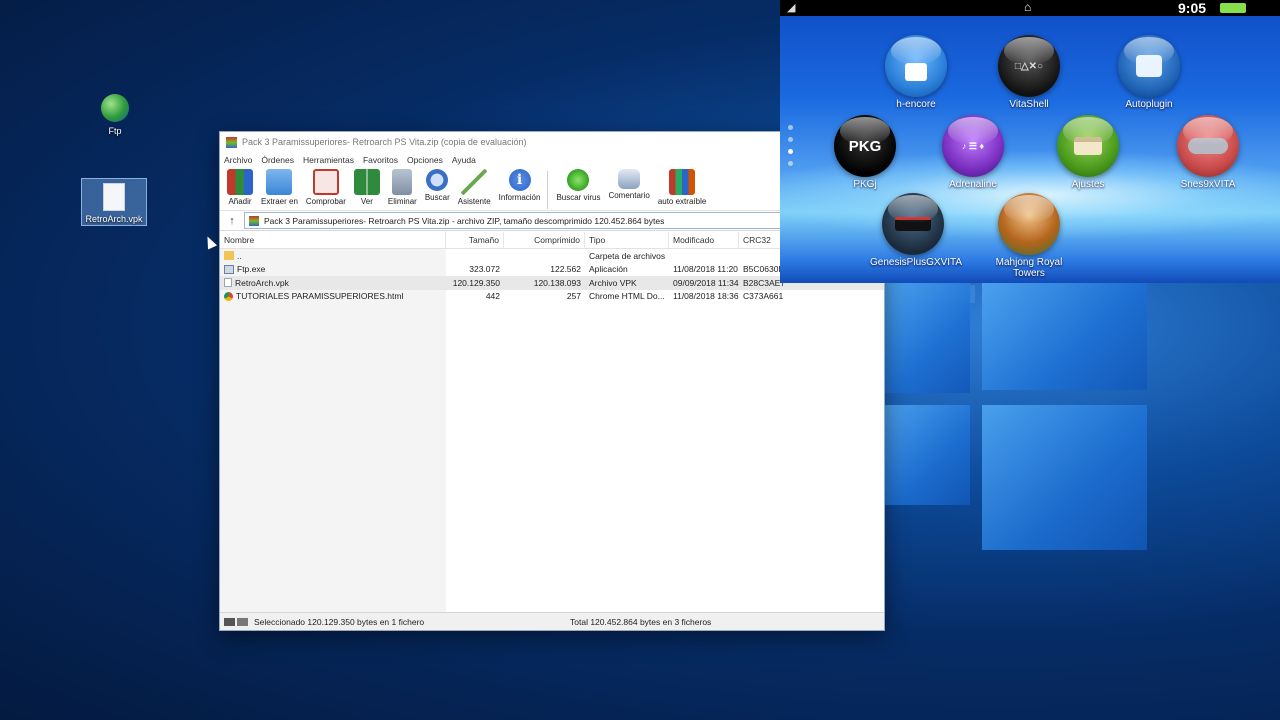  What do you see at coordinates (641, 621) in the screenshot?
I see `status-total: Total 120.452.864 bytes en 3 ficheros` at bounding box center [641, 621].